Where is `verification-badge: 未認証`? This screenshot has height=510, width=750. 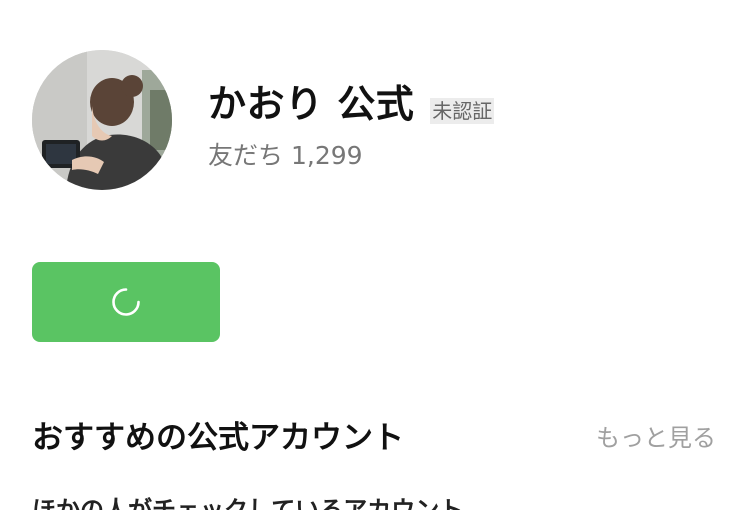 verification-badge: 未認証 is located at coordinates (462, 111).